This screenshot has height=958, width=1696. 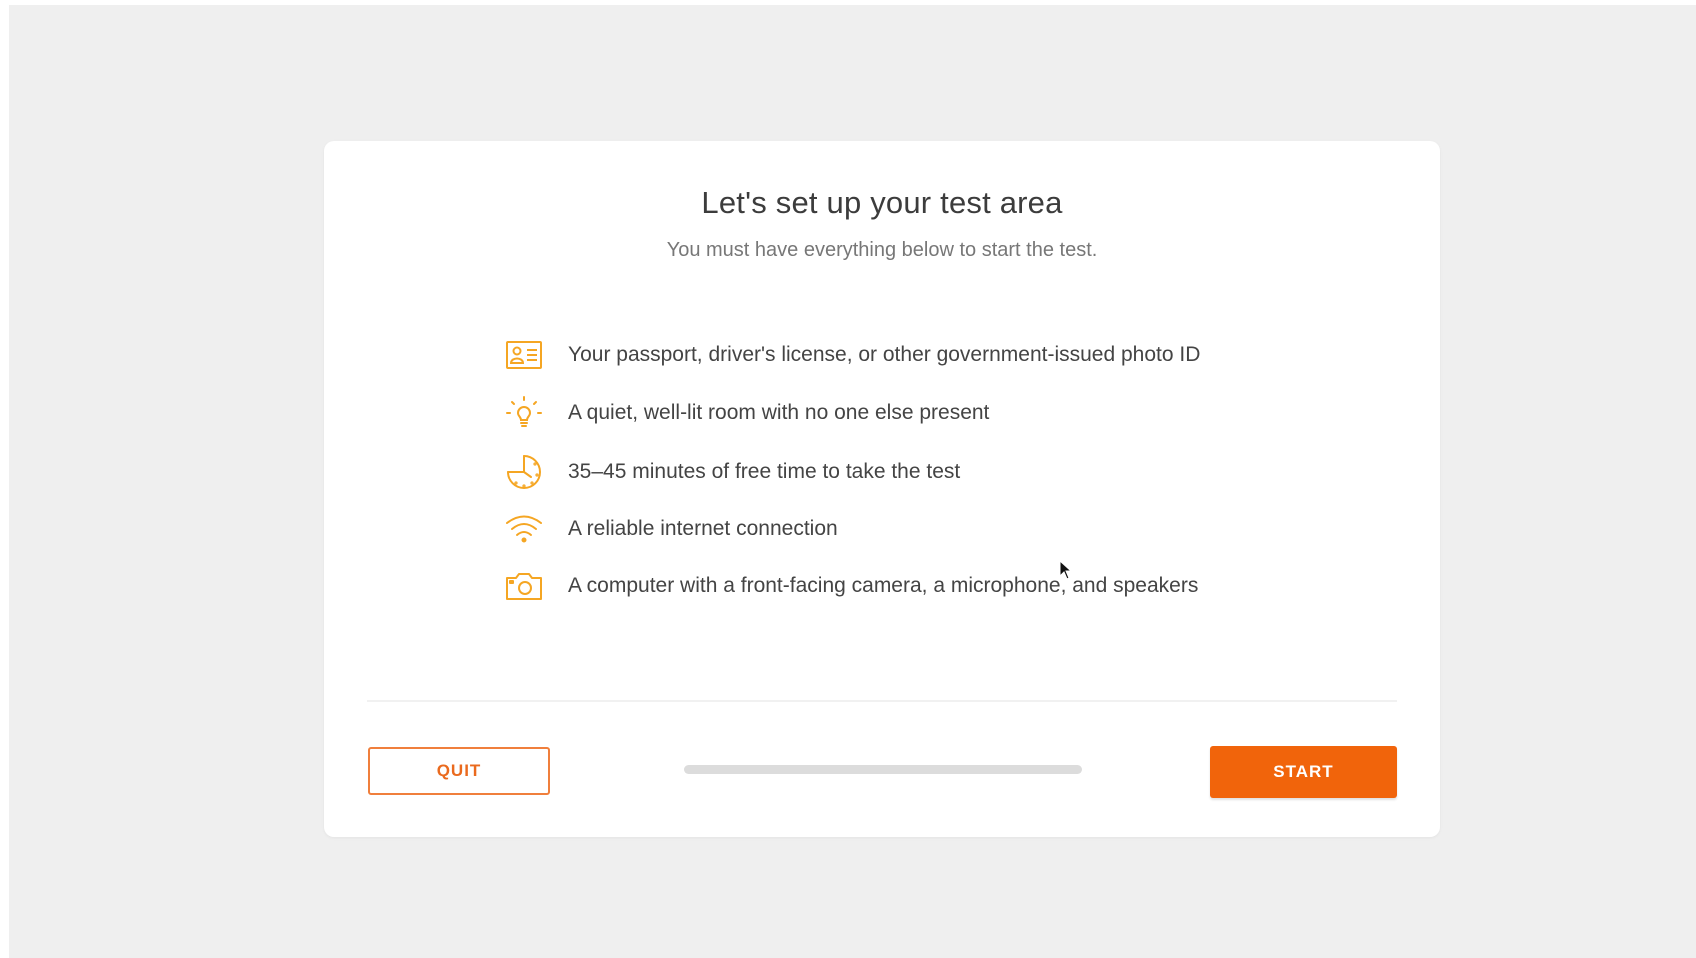 I want to click on page-title: Let's set up your test area, so click(x=882, y=202).